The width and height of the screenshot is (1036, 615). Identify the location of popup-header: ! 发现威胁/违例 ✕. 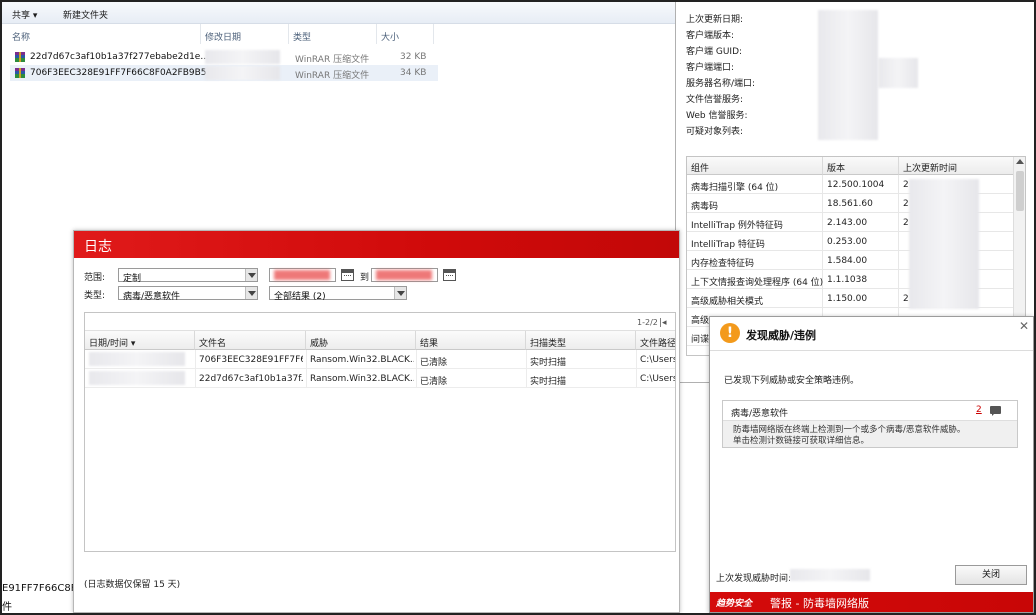
(871, 334).